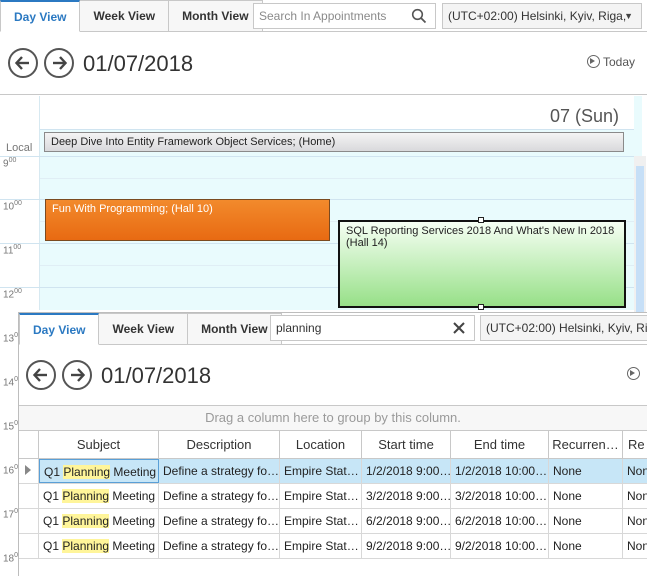  I want to click on timezone-value: (UTC+02:00) Helsinki, Kyiv, Riga, so click(566, 328).